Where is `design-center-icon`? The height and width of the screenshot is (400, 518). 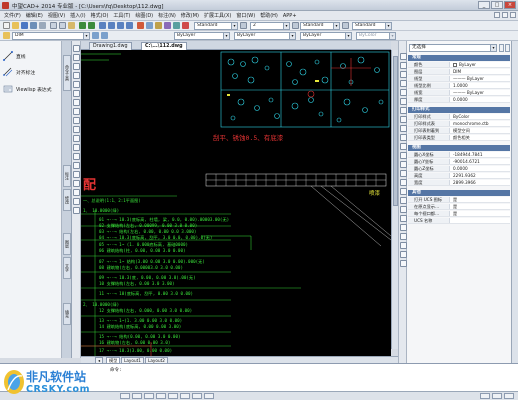 design-center-icon is located at coordinates (149, 25).